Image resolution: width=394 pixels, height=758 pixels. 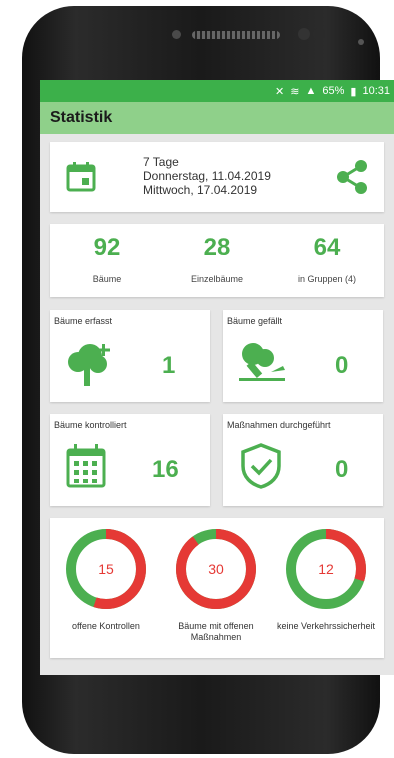 What do you see at coordinates (169, 365) in the screenshot?
I see `tile-value: 1` at bounding box center [169, 365].